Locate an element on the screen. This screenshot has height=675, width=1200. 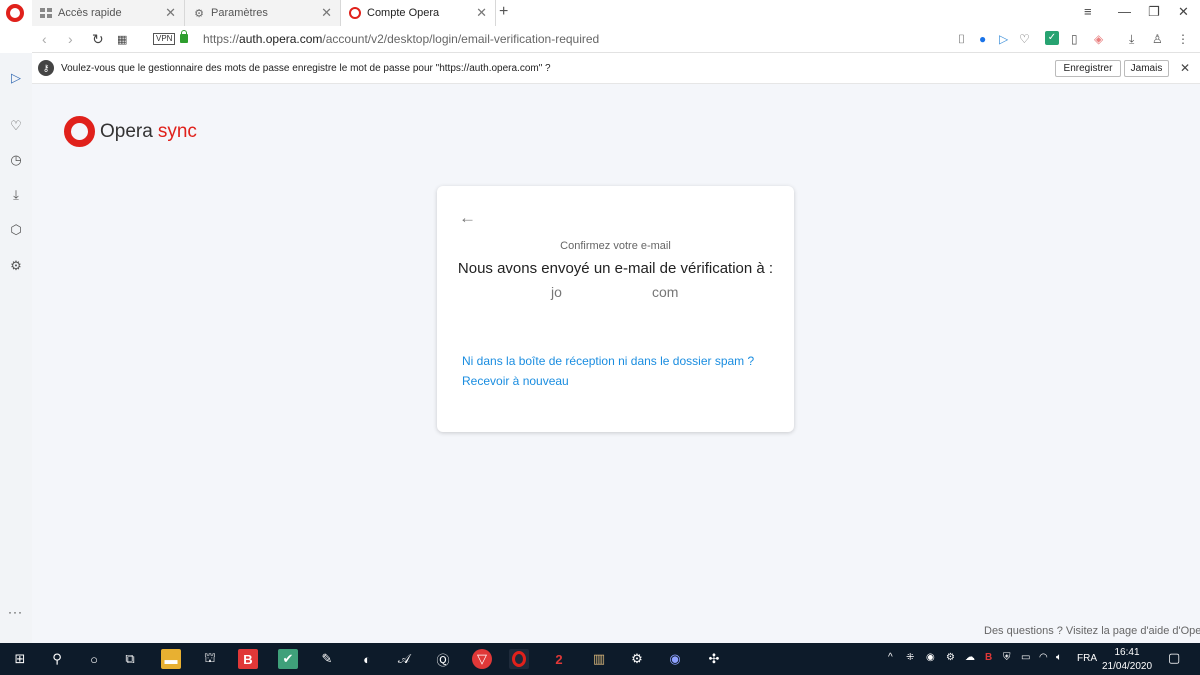
account-icon: ♙ is located at coordinates (1157, 39).